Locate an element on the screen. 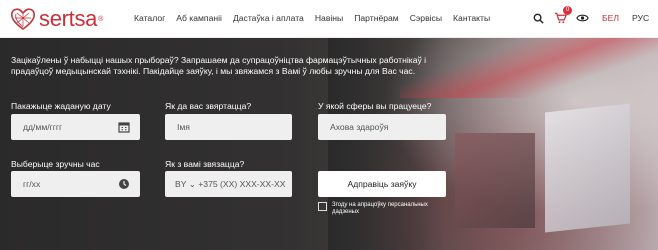  date-placeholder: дд/мм/гггг is located at coordinates (43, 127).